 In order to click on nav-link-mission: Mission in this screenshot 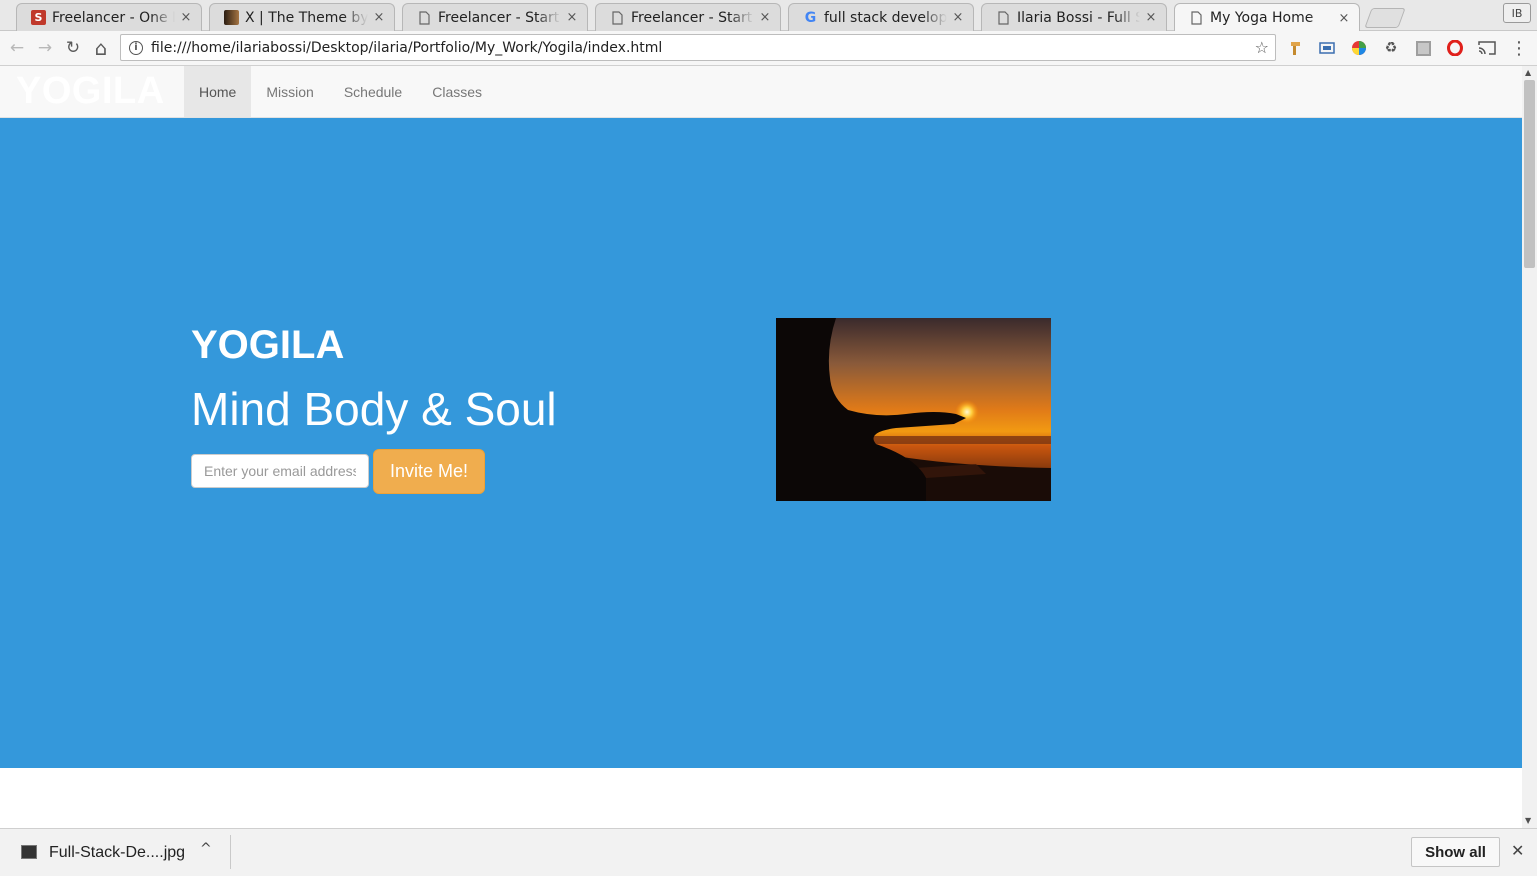, I will do `click(289, 91)`.